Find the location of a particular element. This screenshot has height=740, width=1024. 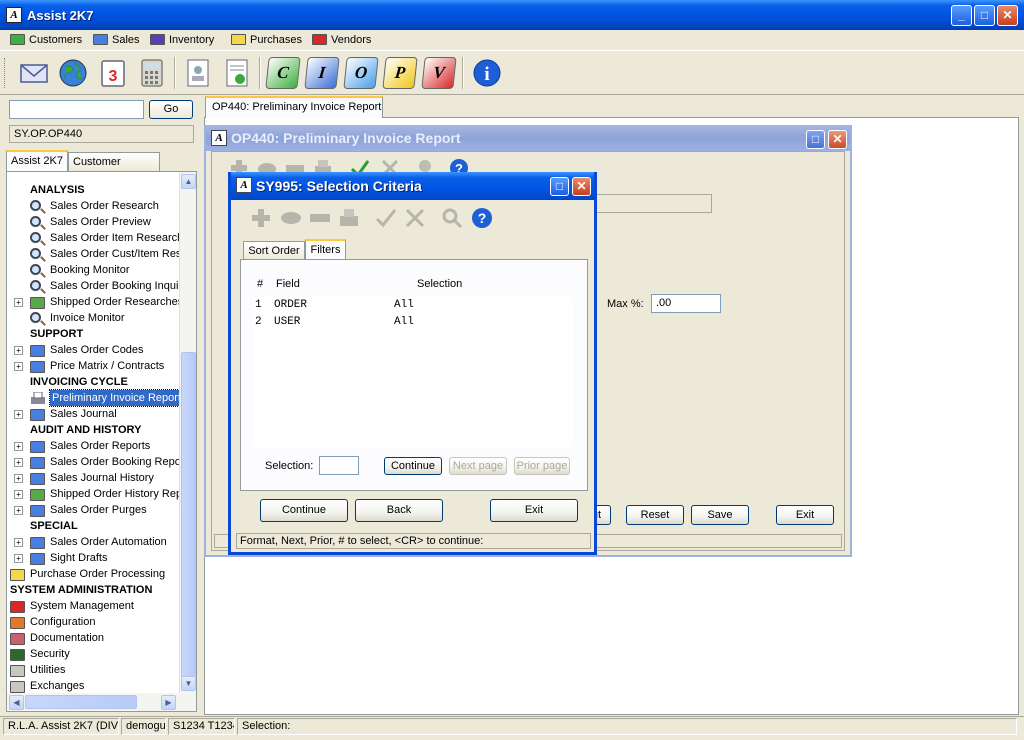

globe-icon is located at coordinates (73, 73).